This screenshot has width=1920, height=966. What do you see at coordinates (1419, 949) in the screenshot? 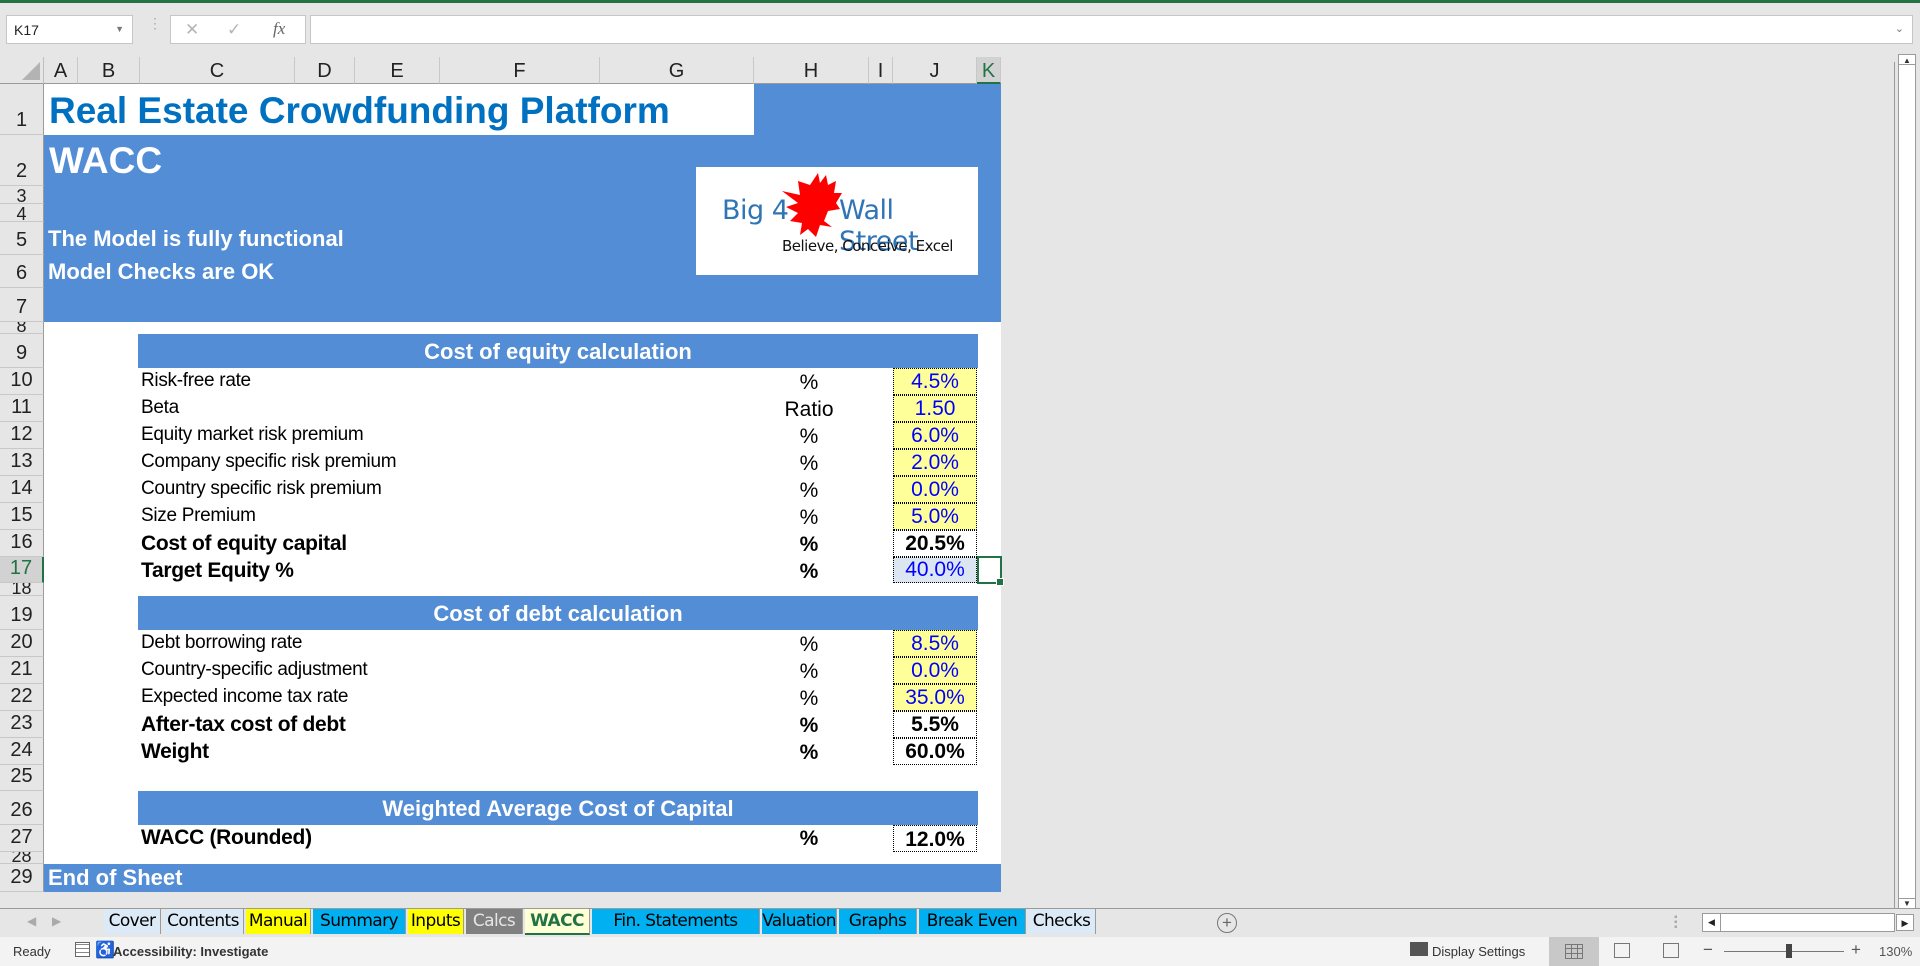
I see `display-settings-icon` at bounding box center [1419, 949].